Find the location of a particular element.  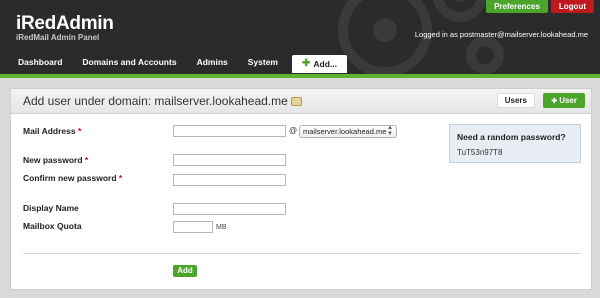

mailbox-quota-label: Mailbox Quota is located at coordinates (52, 226).